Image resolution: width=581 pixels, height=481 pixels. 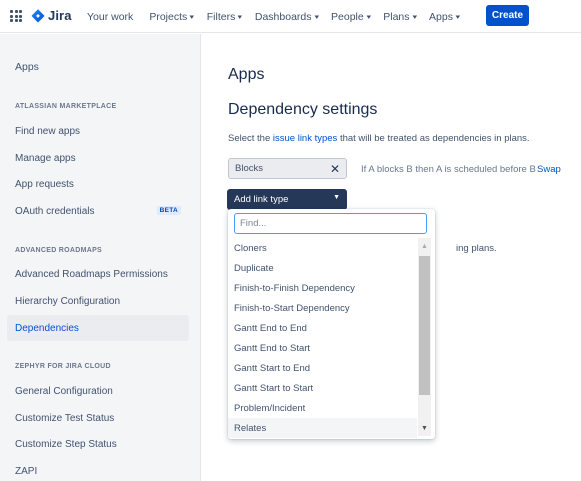 I want to click on nav-label: Projects, so click(x=168, y=16).